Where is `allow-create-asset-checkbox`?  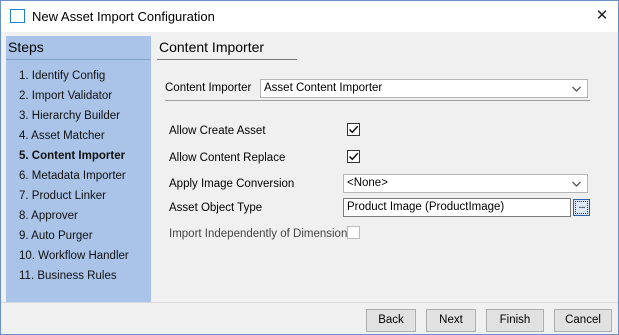
allow-create-asset-checkbox is located at coordinates (353, 129).